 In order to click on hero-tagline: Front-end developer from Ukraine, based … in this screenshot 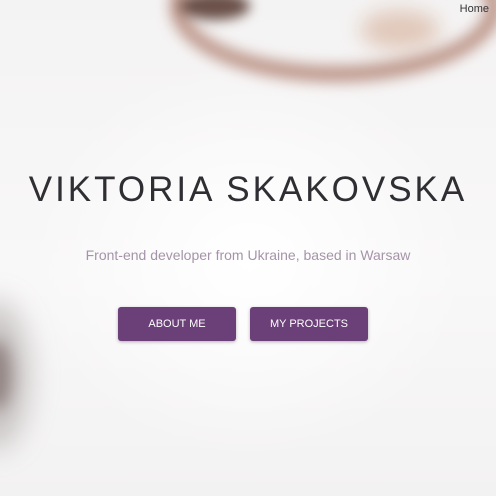, I will do `click(248, 255)`.